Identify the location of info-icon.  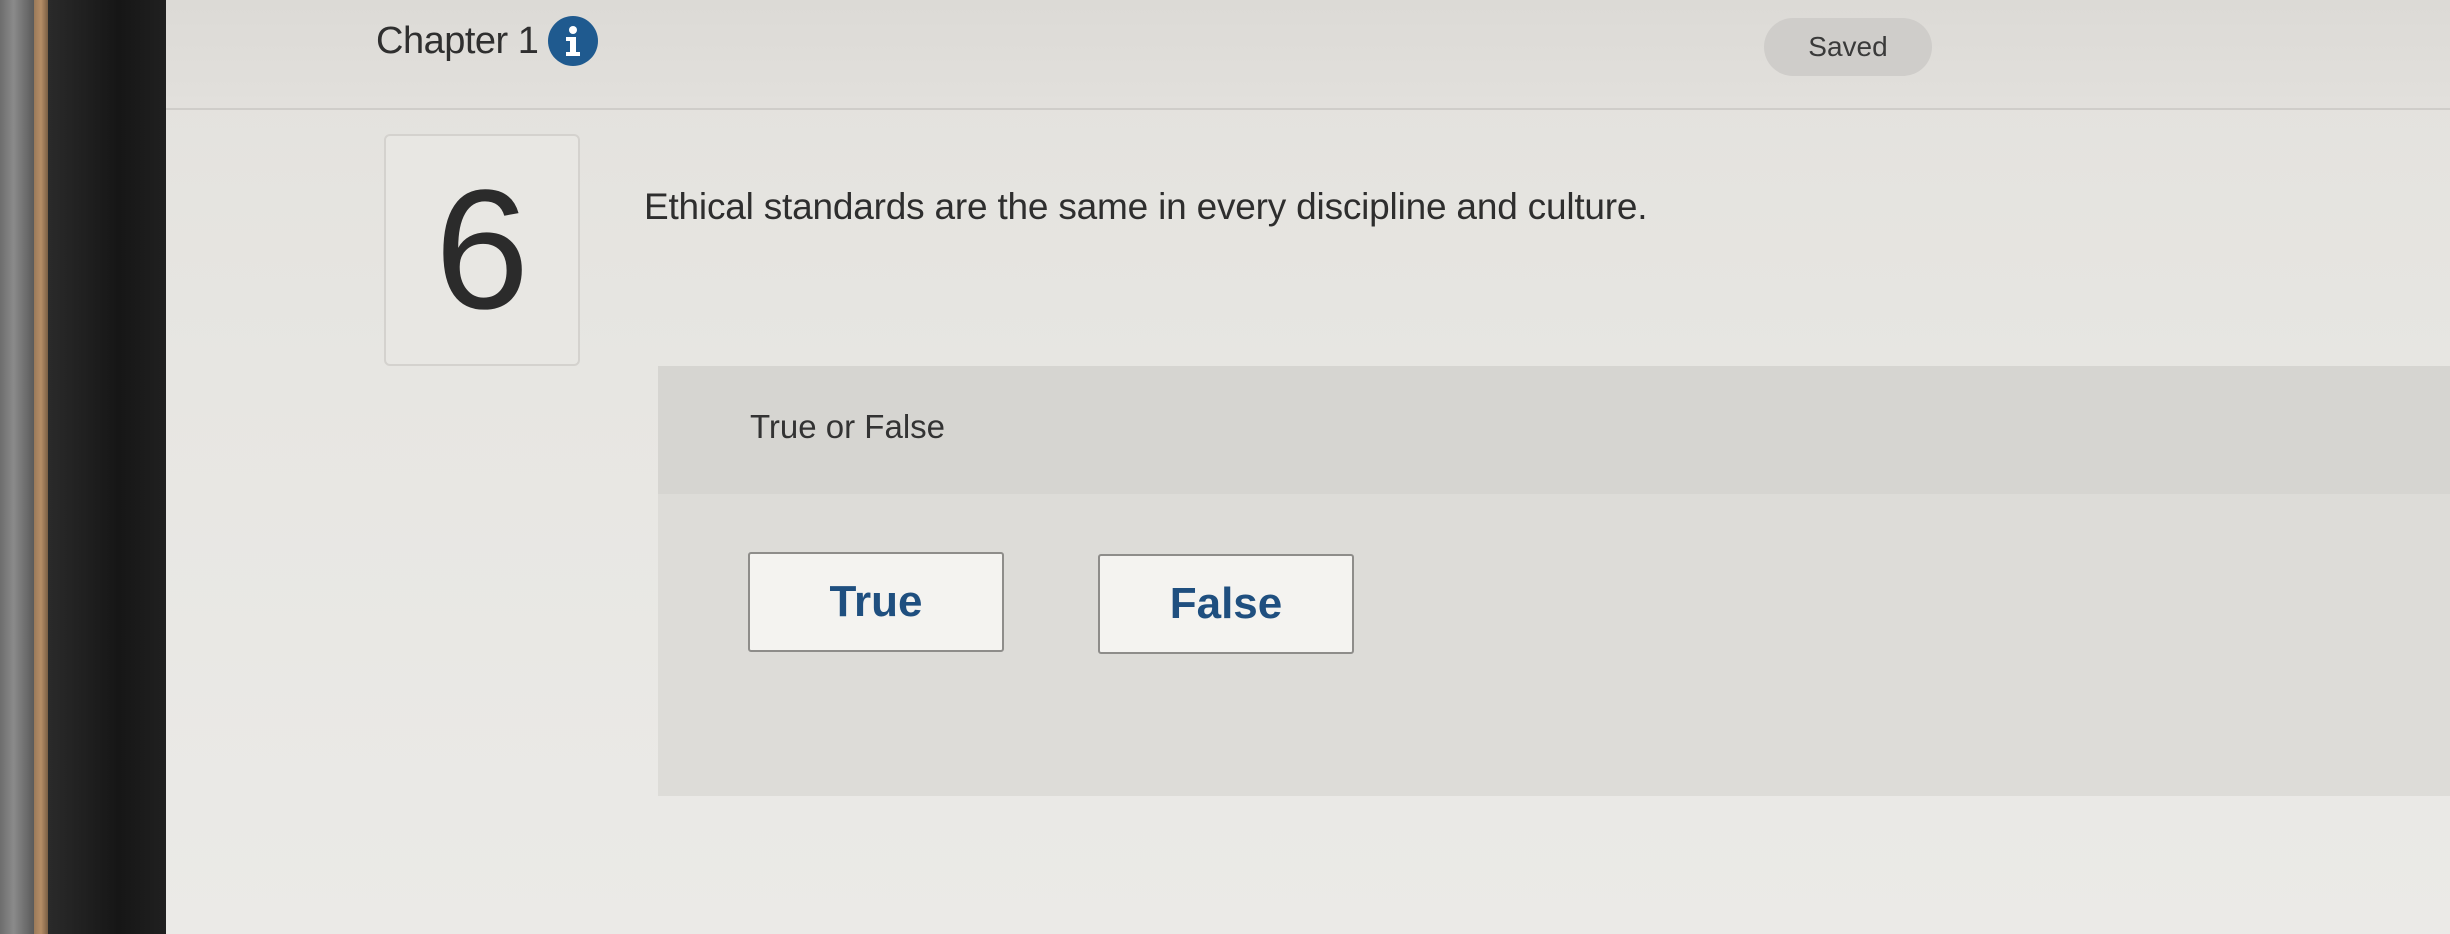
(573, 41).